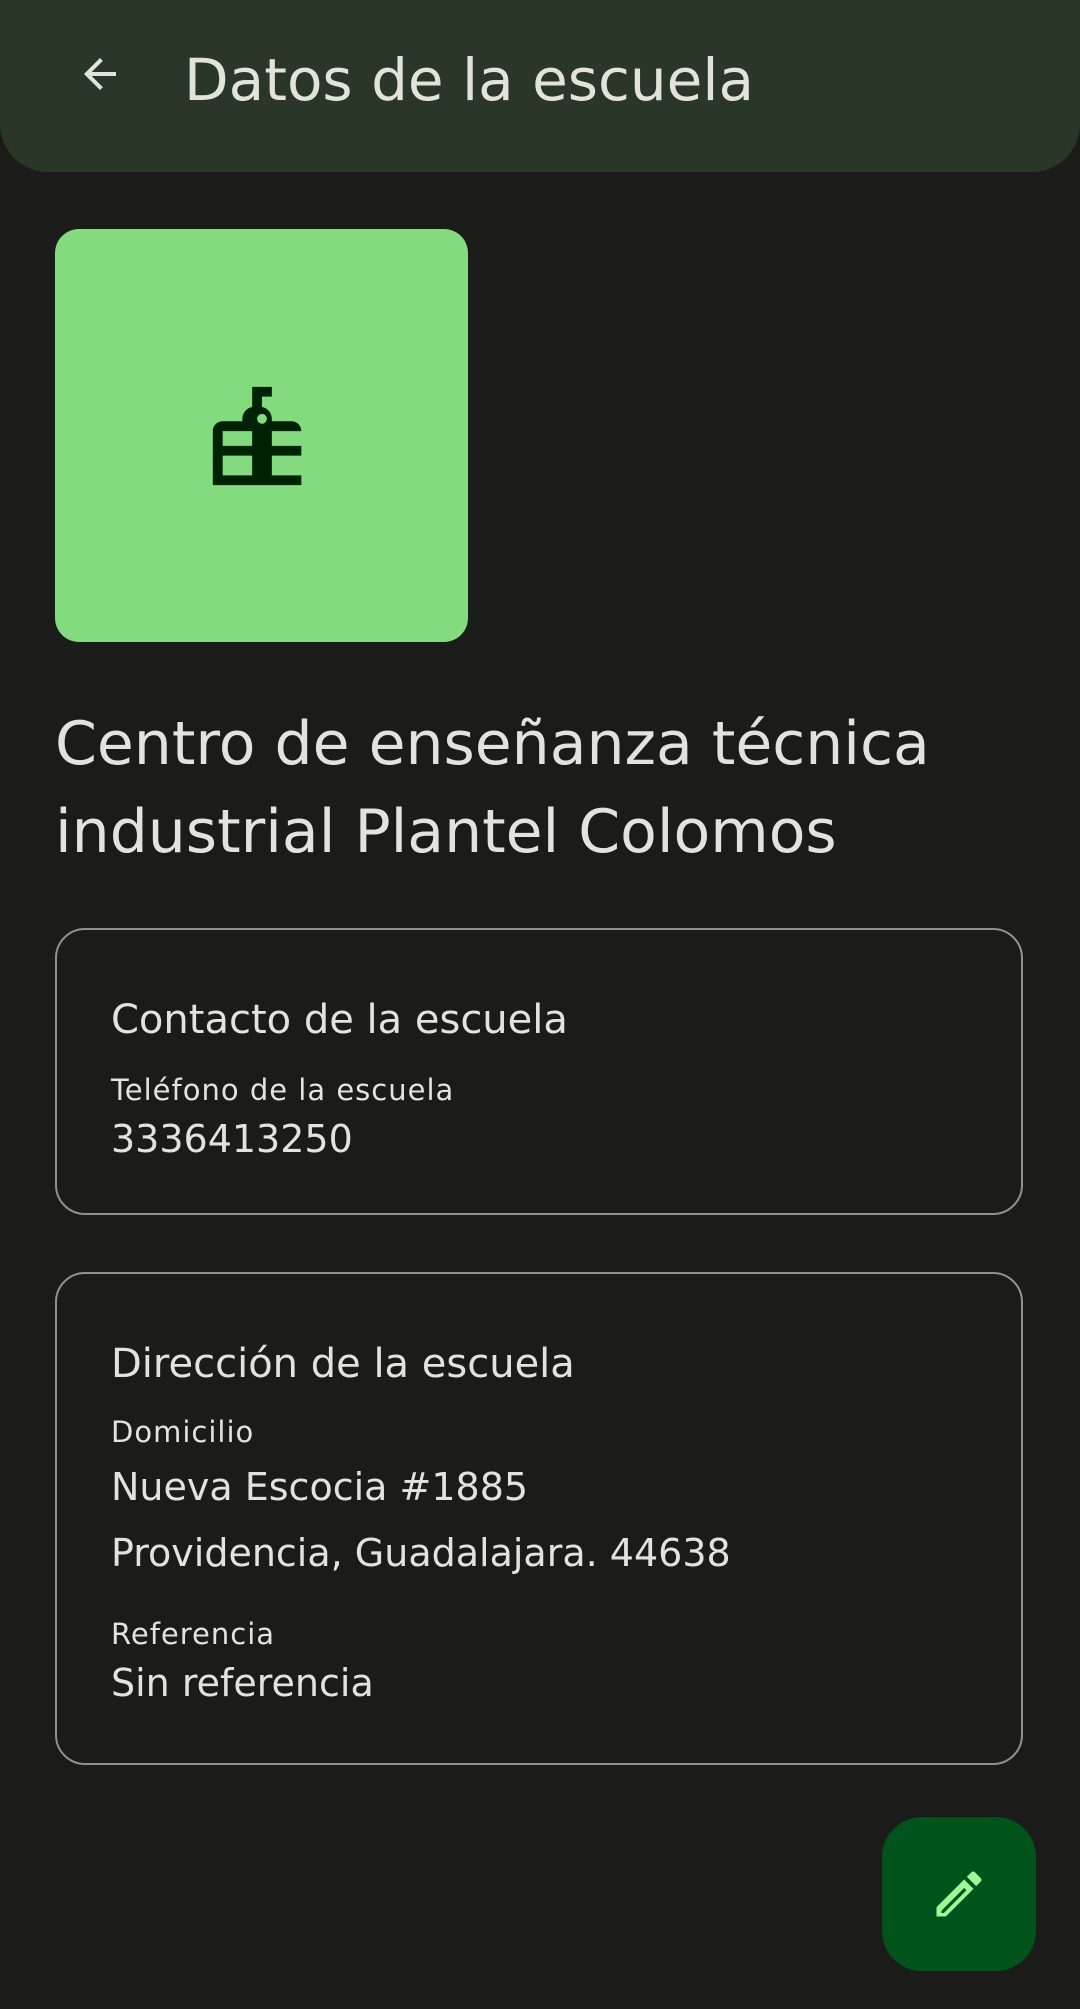 This screenshot has width=1080, height=2009. Describe the element at coordinates (343, 1364) in the screenshot. I see `address-card-title: Dirección de la escuela` at that location.